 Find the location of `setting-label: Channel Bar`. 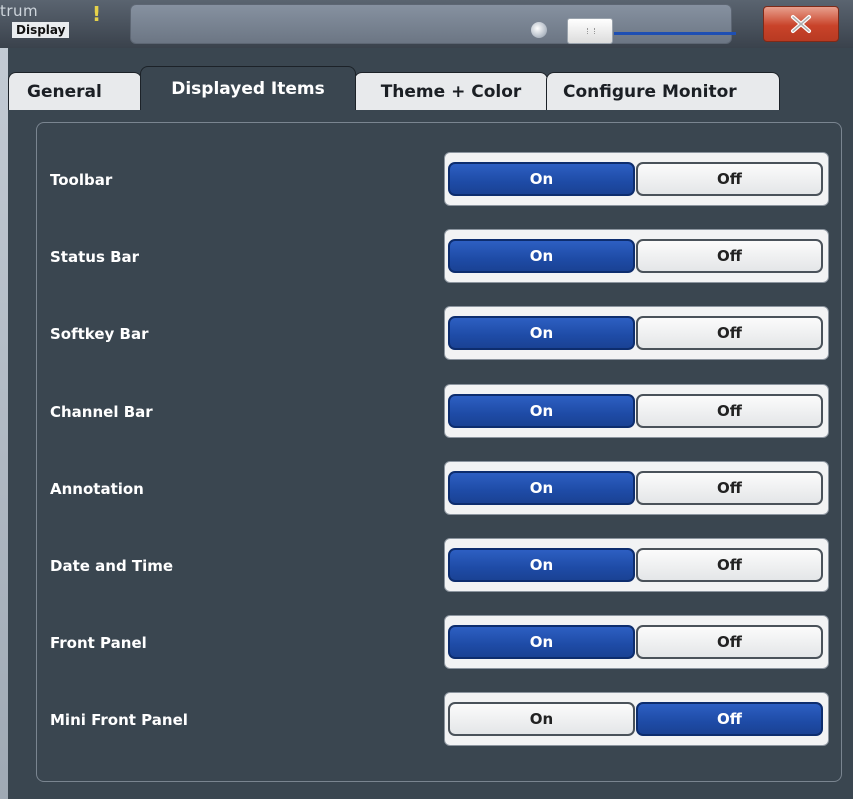

setting-label: Channel Bar is located at coordinates (101, 412).